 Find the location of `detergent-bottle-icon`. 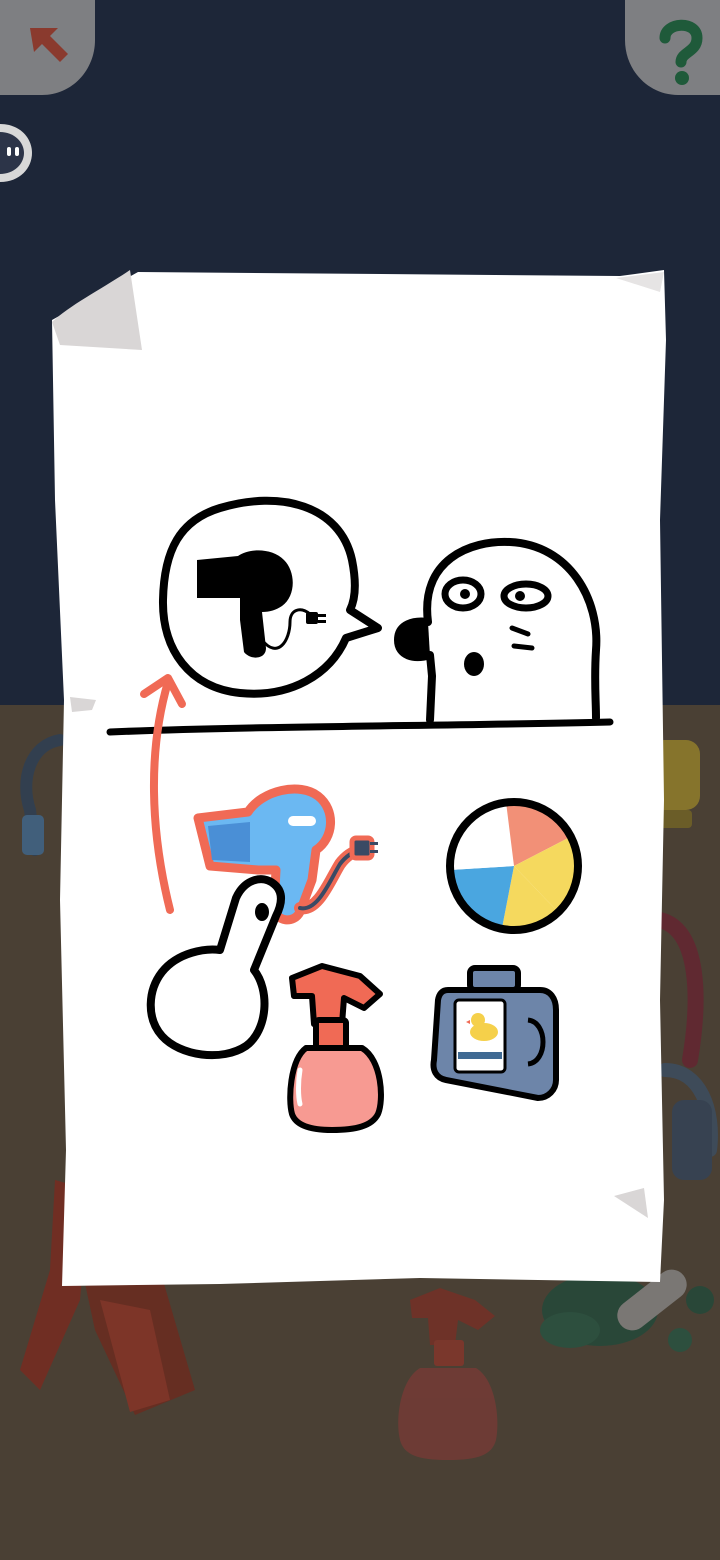

detergent-bottle-icon is located at coordinates (494, 1033).